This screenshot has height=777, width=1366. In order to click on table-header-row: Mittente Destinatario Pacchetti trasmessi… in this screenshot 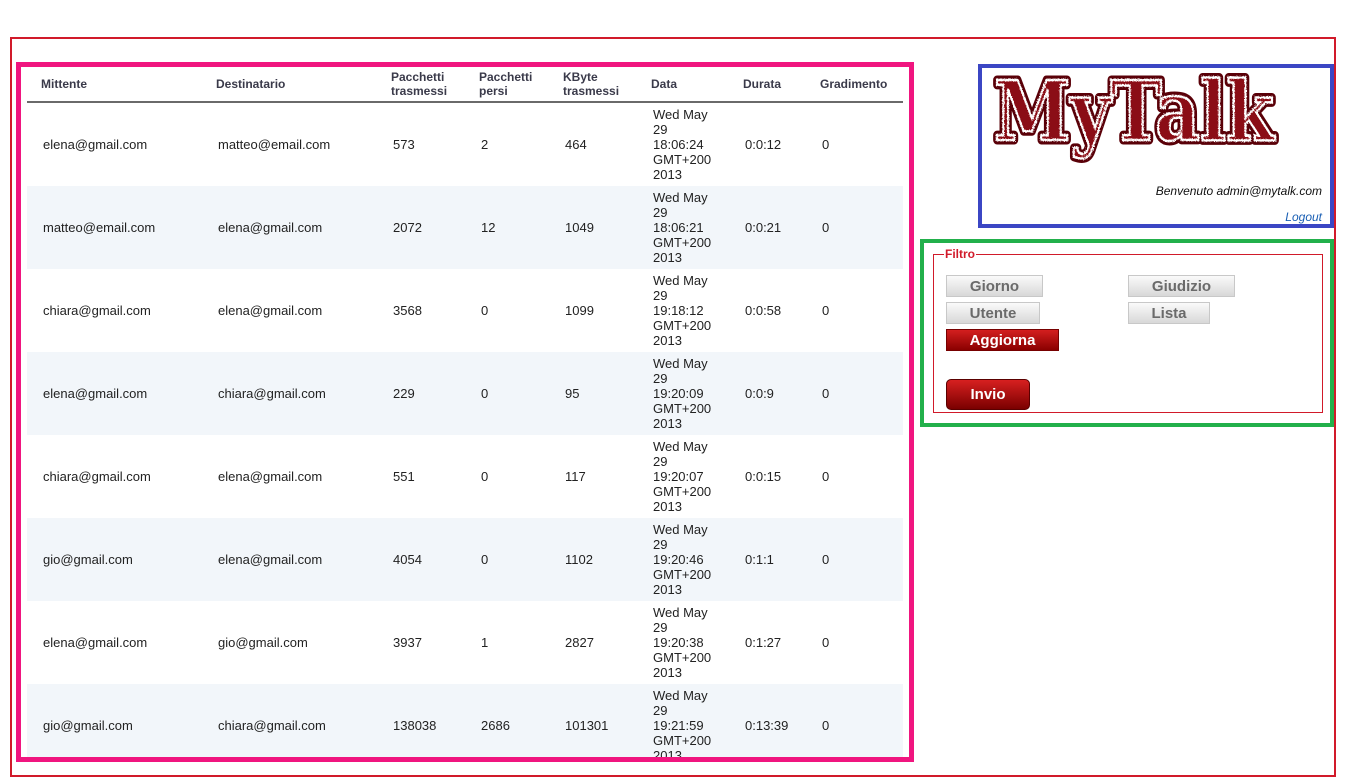, I will do `click(465, 85)`.